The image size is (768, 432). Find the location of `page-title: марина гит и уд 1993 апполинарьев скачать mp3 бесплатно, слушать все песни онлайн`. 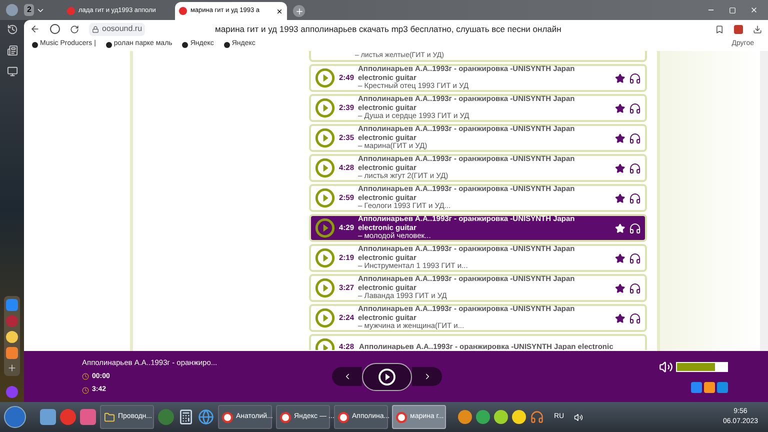

page-title: марина гит и уд 1993 апполинарьев скачать mp3 бесплатно, слушать все песни онлайн is located at coordinates (388, 29).